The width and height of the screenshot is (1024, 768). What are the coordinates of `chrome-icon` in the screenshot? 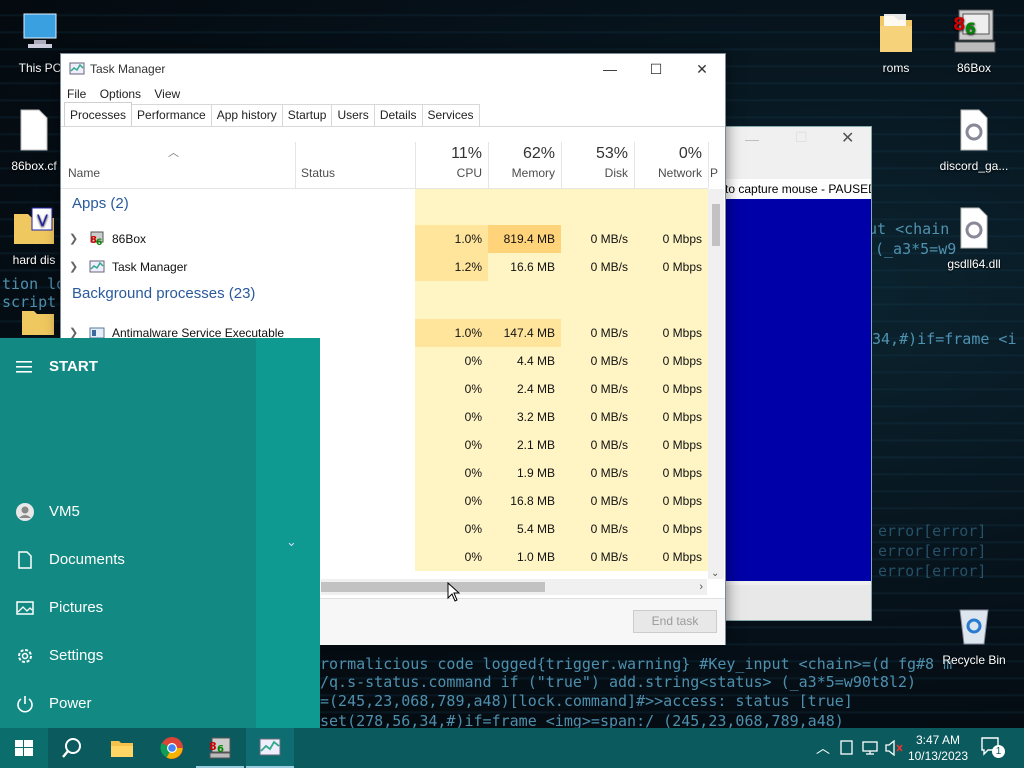 It's located at (171, 748).